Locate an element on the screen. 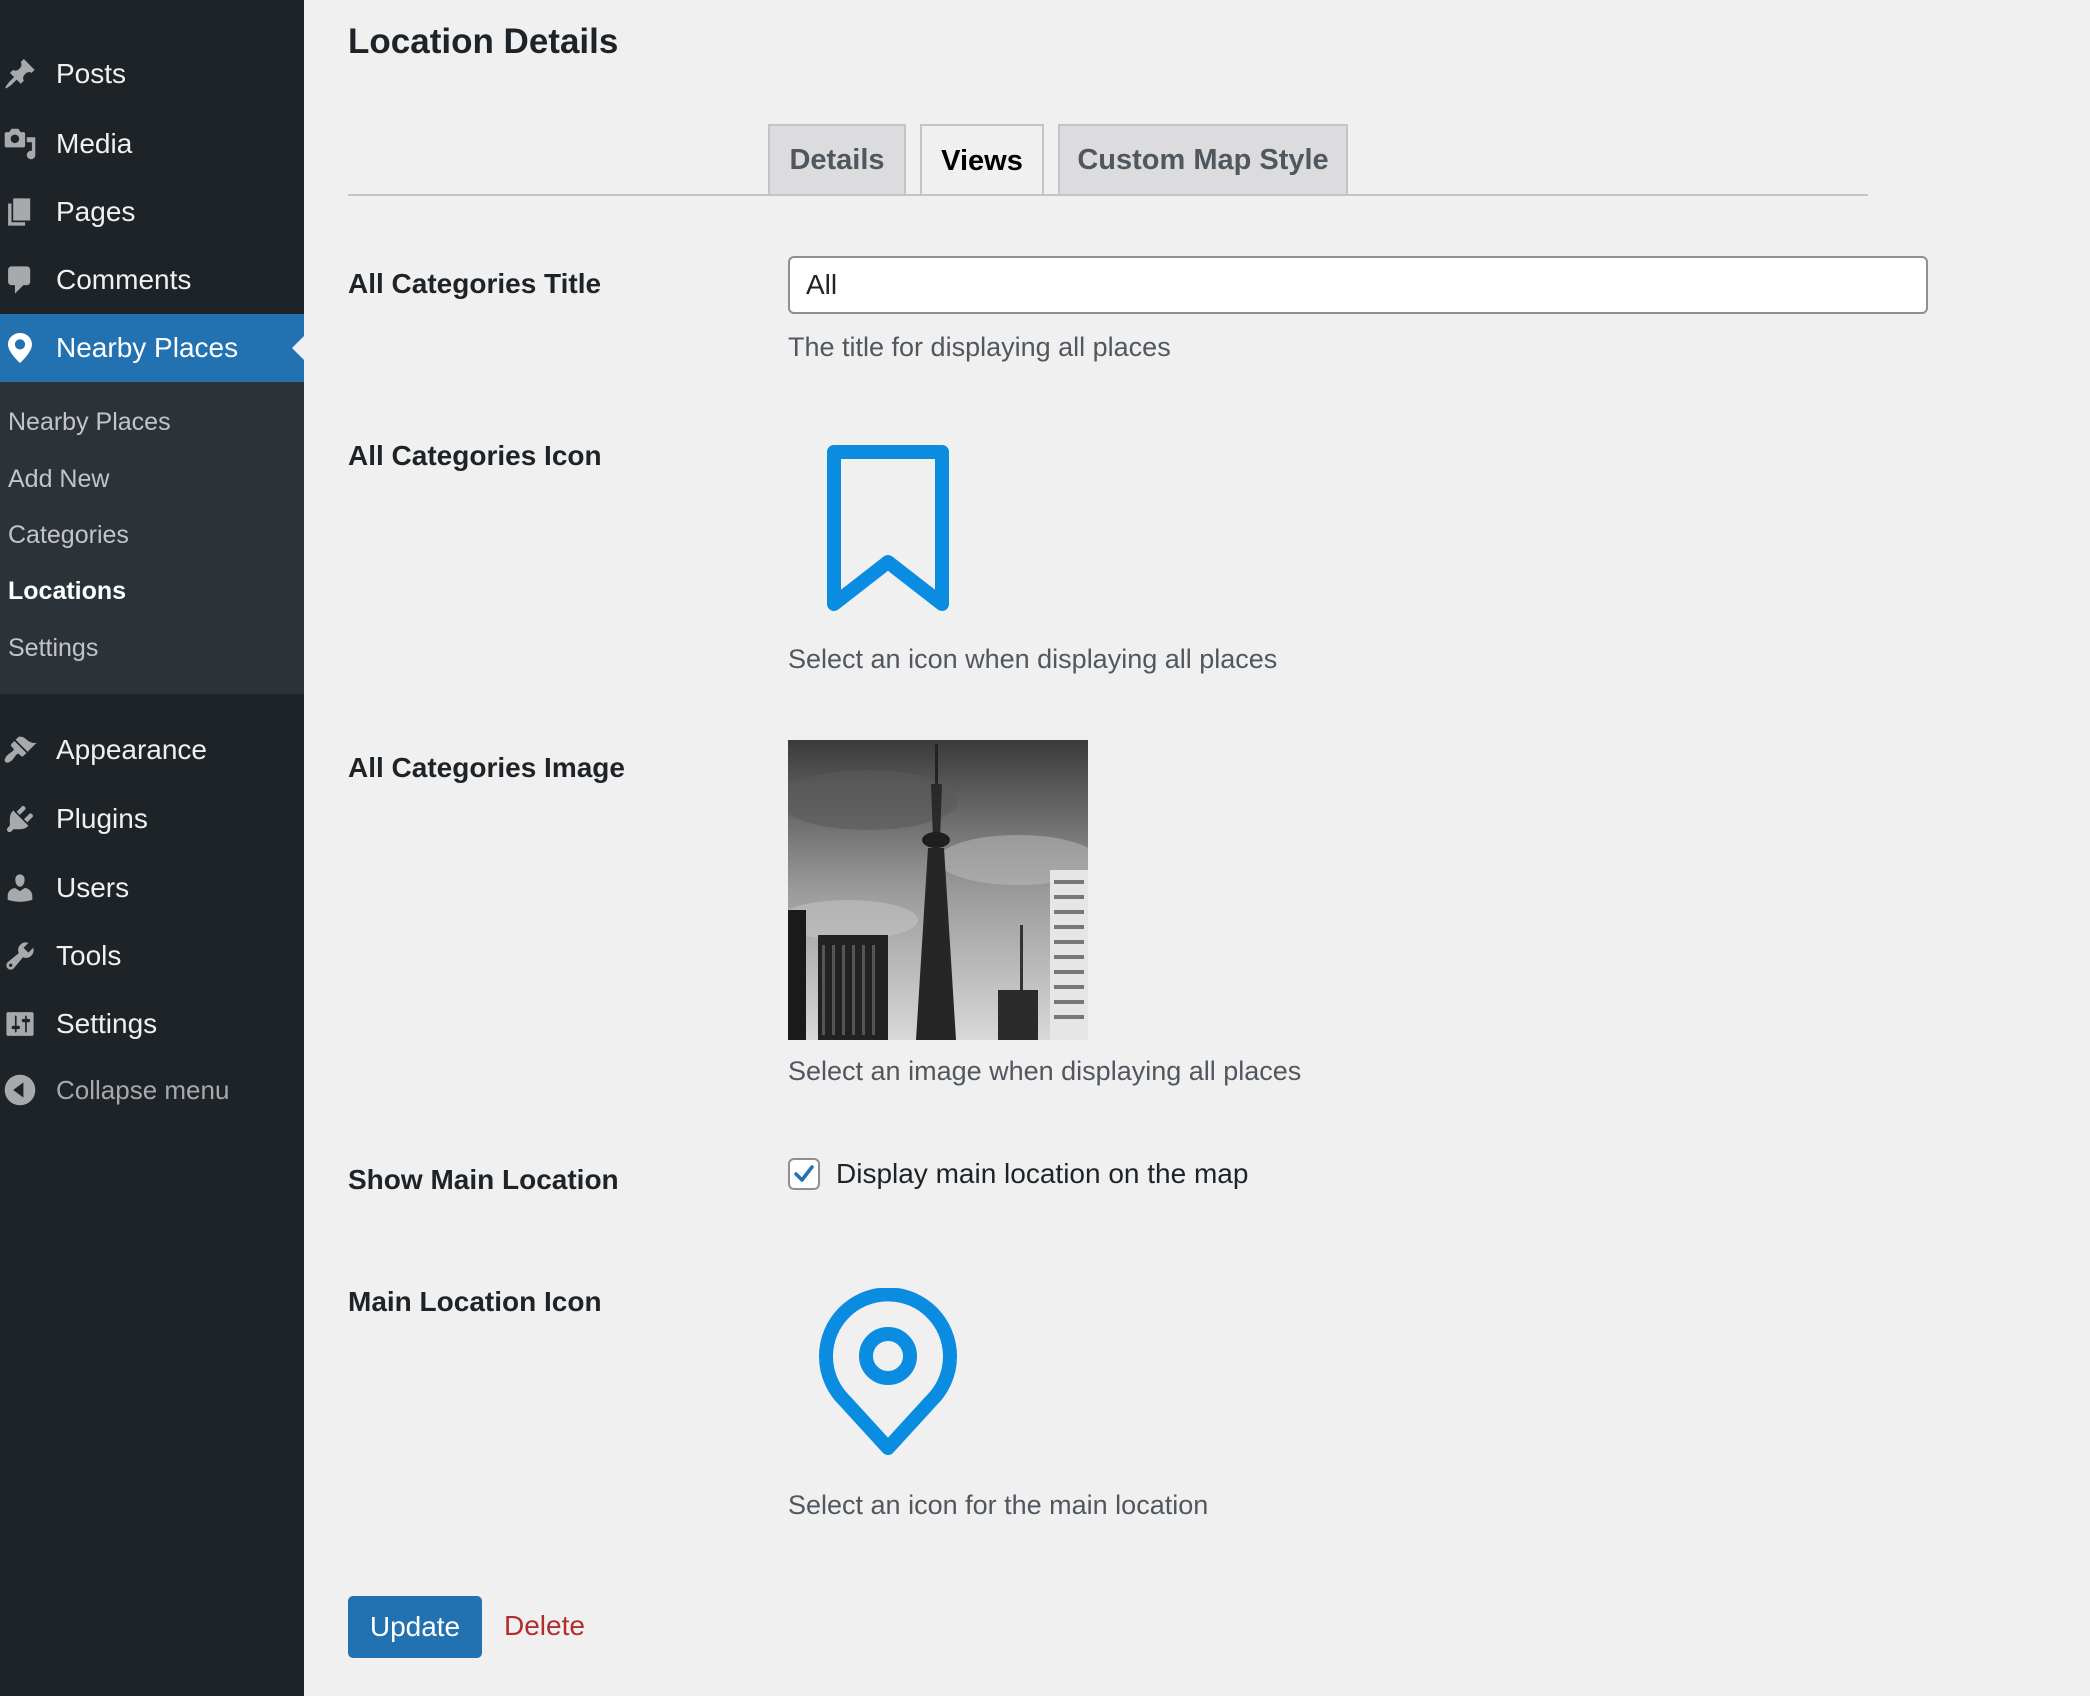  all-categories-title-input is located at coordinates (1358, 285).